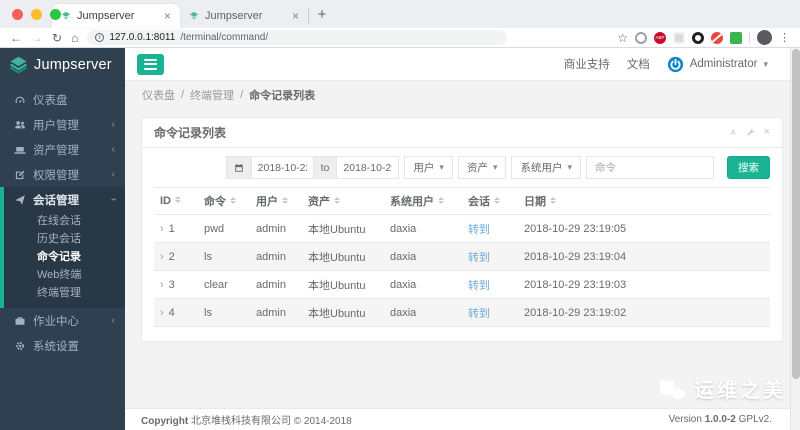  I want to click on browser-profile-avatar, so click(764, 37).